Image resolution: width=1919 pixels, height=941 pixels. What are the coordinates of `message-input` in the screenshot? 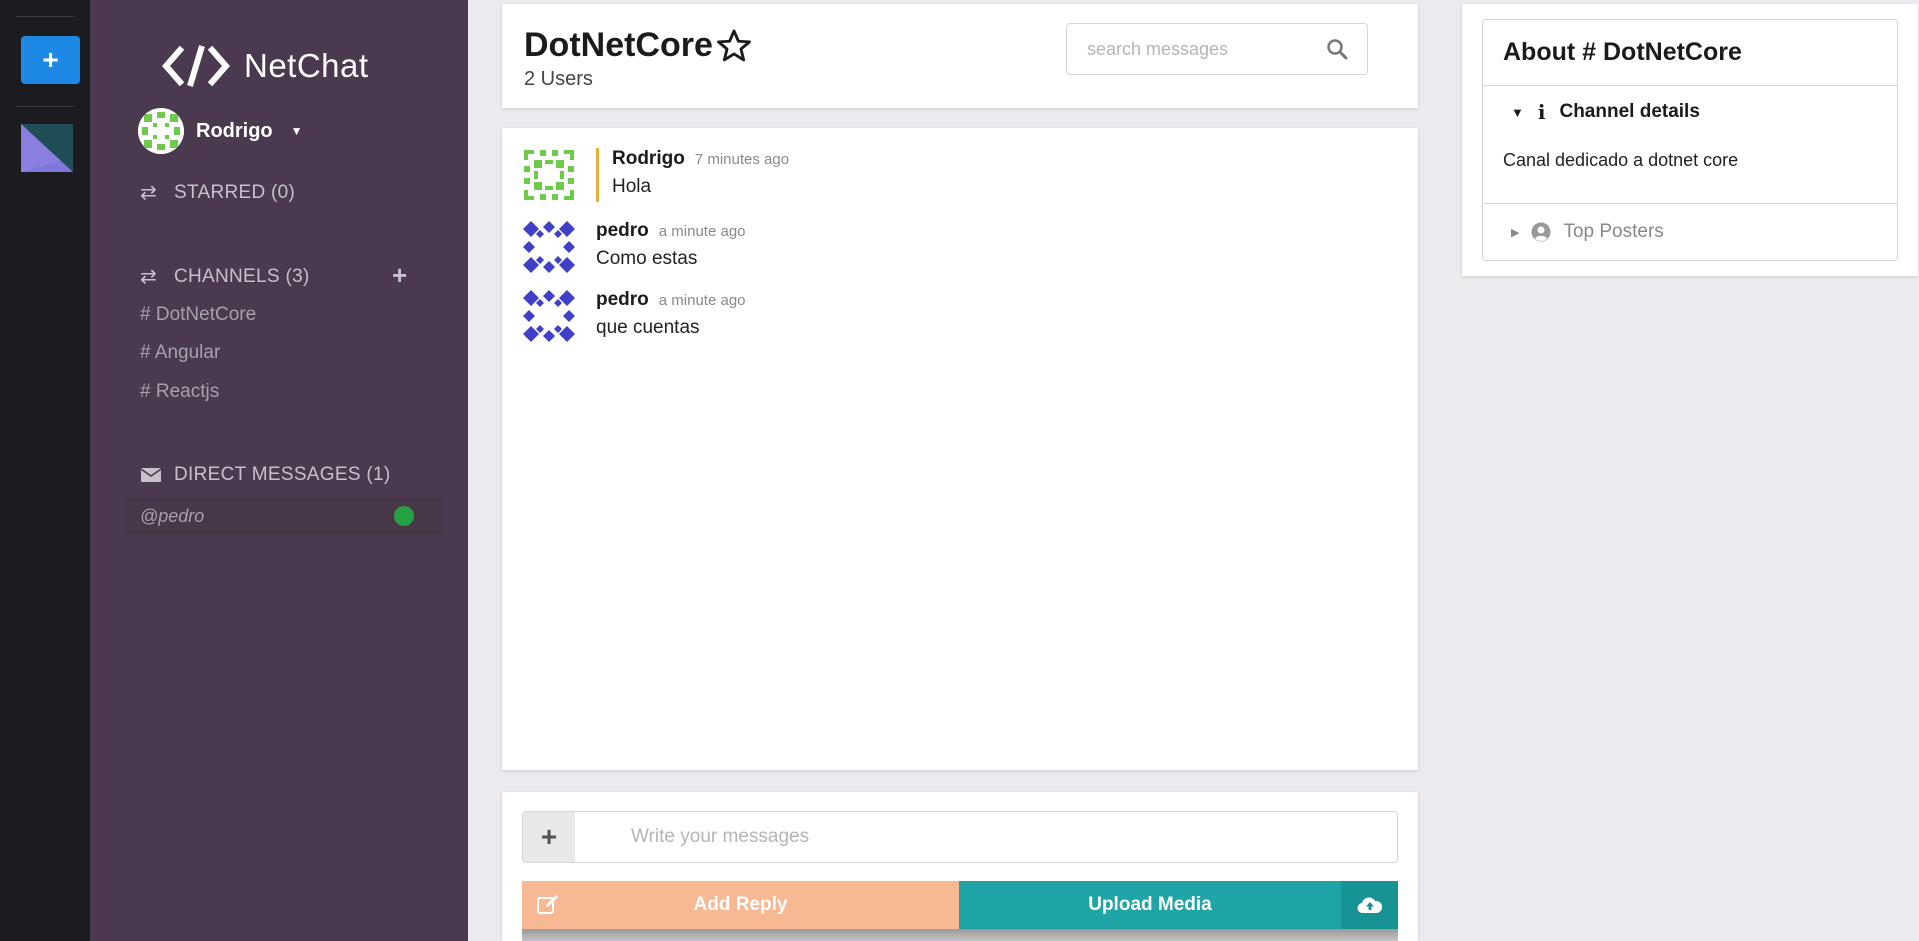 It's located at (986, 837).